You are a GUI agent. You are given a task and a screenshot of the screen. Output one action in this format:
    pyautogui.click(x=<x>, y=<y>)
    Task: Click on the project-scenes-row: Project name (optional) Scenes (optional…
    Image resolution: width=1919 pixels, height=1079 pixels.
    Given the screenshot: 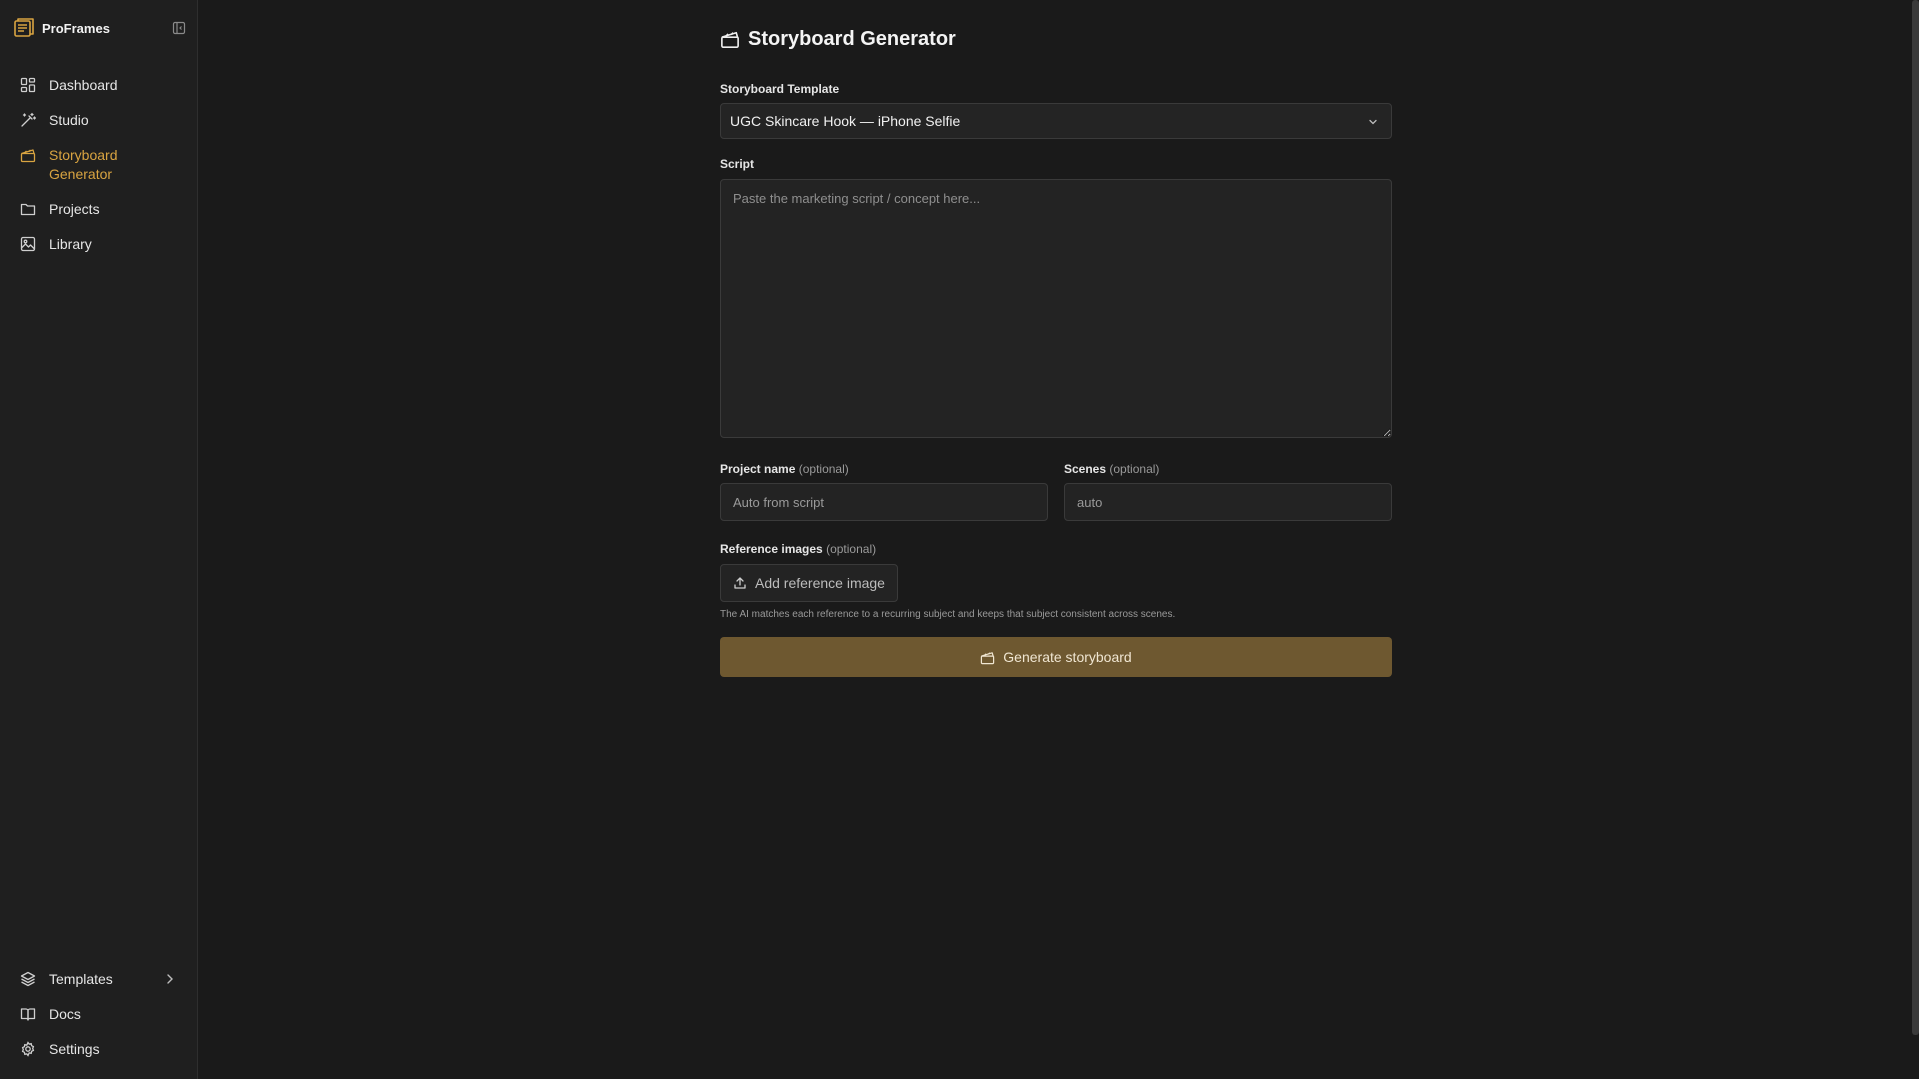 What is the action you would take?
    pyautogui.click(x=1056, y=490)
    